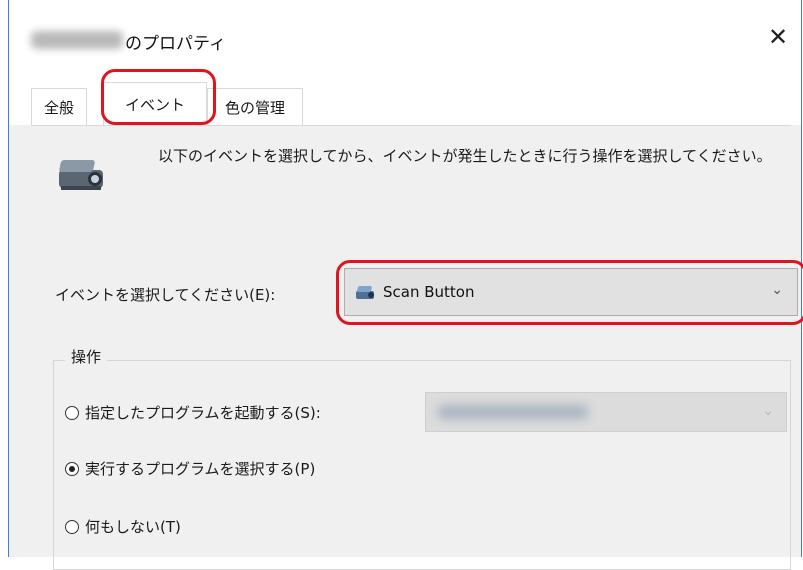  Describe the element at coordinates (155, 103) in the screenshot. I see `tab-events: イベント` at that location.